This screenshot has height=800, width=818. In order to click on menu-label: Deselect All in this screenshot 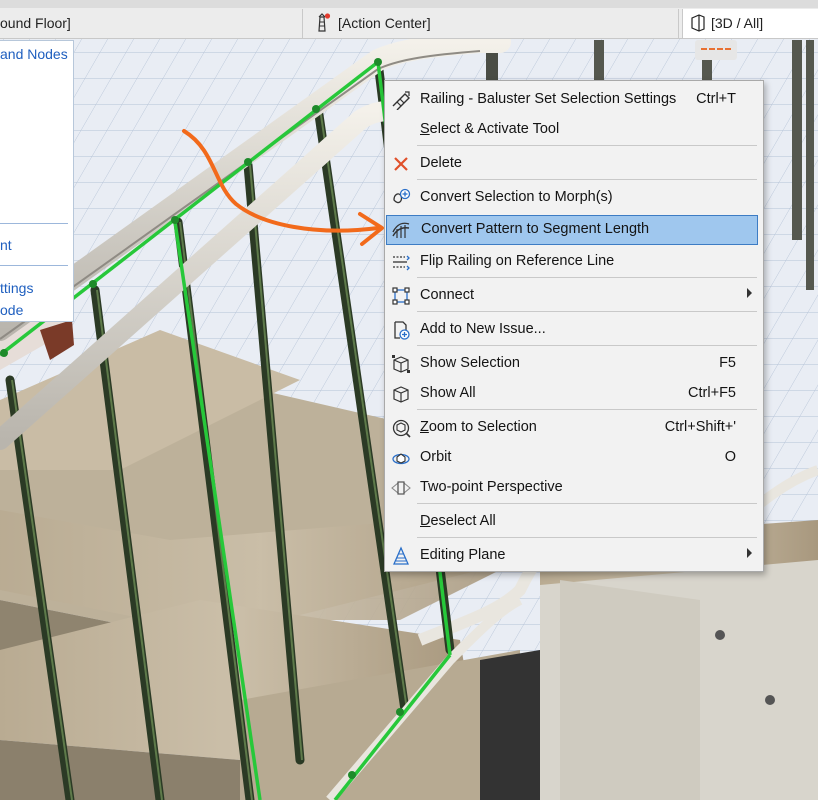, I will do `click(458, 521)`.